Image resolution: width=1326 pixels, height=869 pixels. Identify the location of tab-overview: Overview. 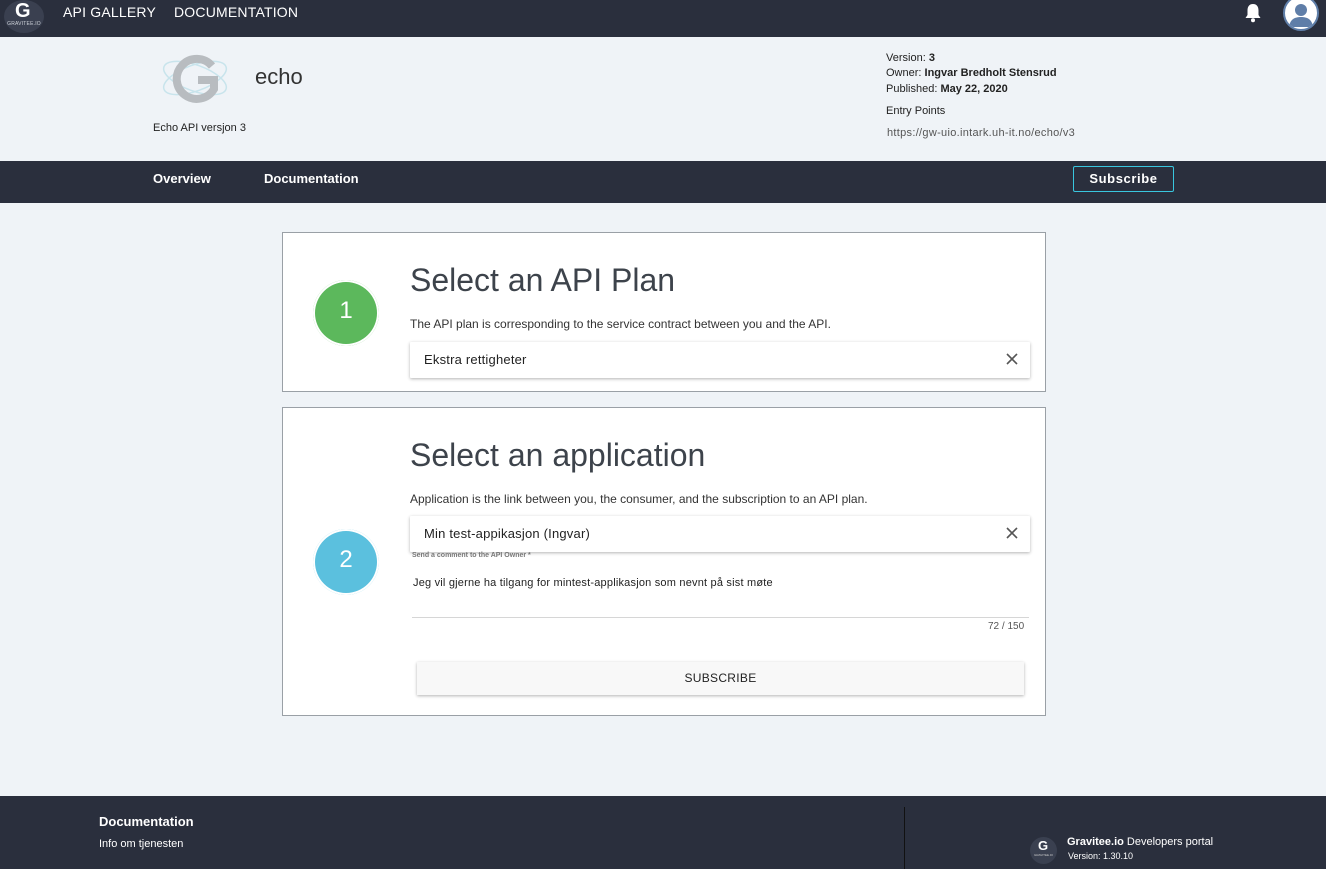
(182, 178).